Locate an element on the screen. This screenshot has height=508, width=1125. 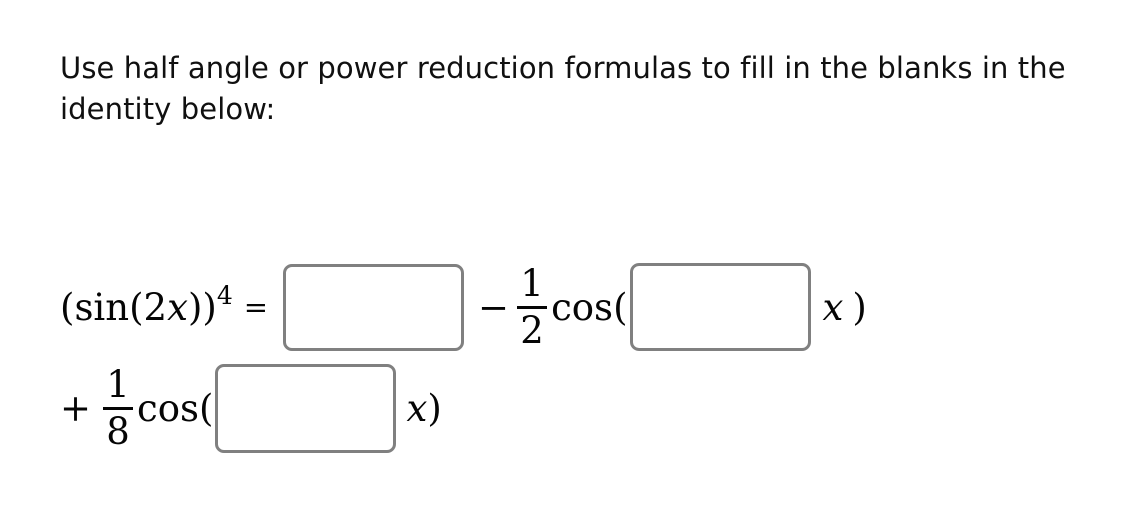
minus-sign: − is located at coordinates (494, 307).